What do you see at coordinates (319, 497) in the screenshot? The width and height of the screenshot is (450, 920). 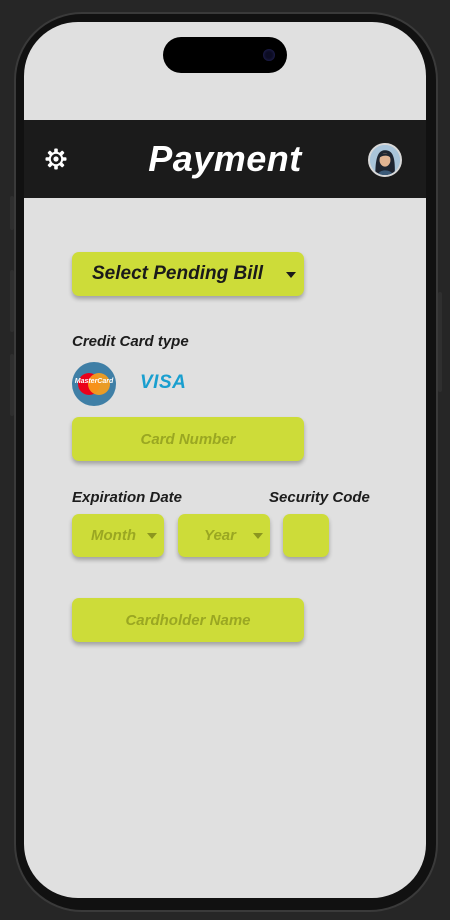 I see `security-code-label: Security Code` at bounding box center [319, 497].